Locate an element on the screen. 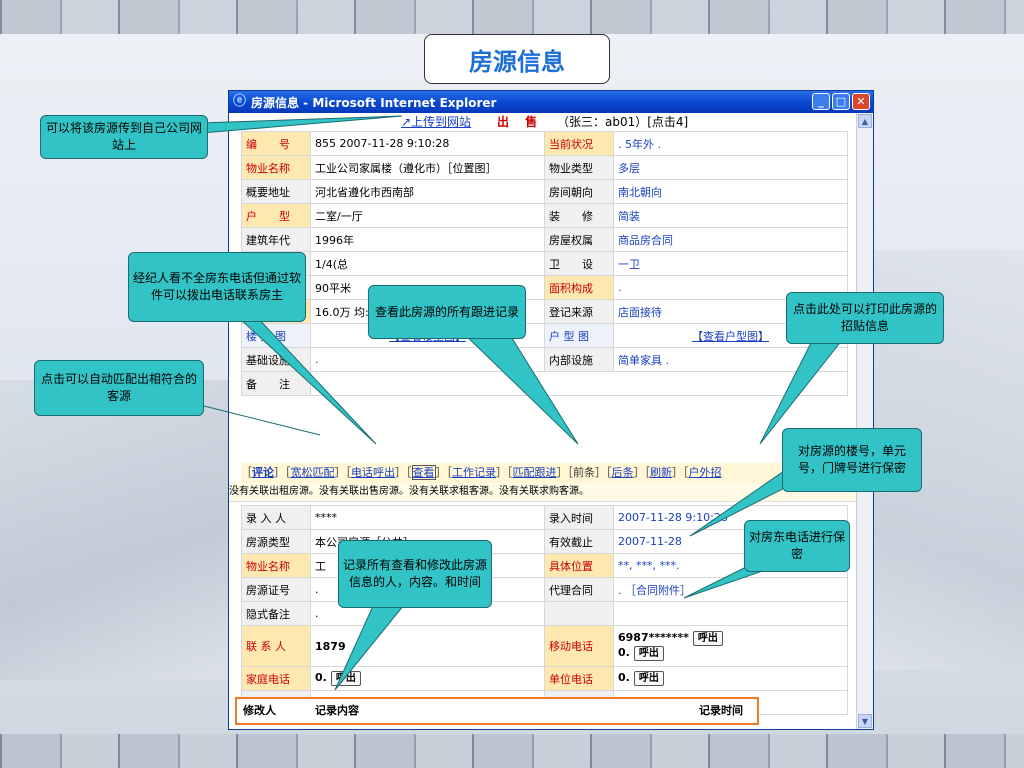 The image size is (1024, 768). section2-label: 房源证号 is located at coordinates (276, 589).